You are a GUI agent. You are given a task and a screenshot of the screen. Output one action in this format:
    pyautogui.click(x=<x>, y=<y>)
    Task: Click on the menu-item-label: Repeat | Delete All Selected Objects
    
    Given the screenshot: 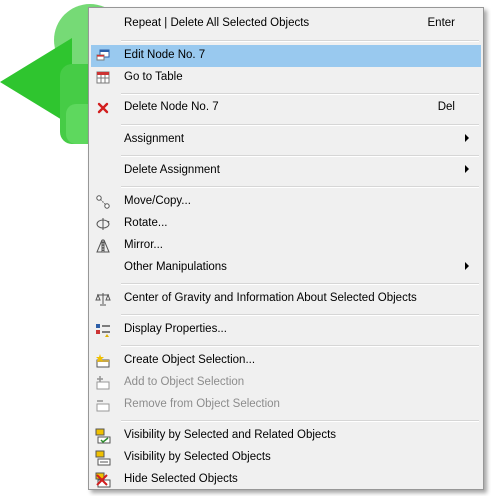 What is the action you would take?
    pyautogui.click(x=217, y=23)
    